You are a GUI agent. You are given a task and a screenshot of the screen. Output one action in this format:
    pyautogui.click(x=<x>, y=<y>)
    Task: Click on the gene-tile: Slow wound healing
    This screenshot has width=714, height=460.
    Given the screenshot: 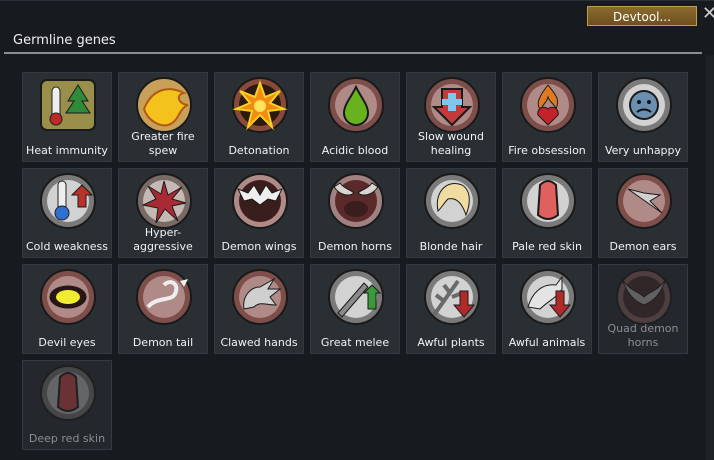 What is the action you would take?
    pyautogui.click(x=451, y=117)
    